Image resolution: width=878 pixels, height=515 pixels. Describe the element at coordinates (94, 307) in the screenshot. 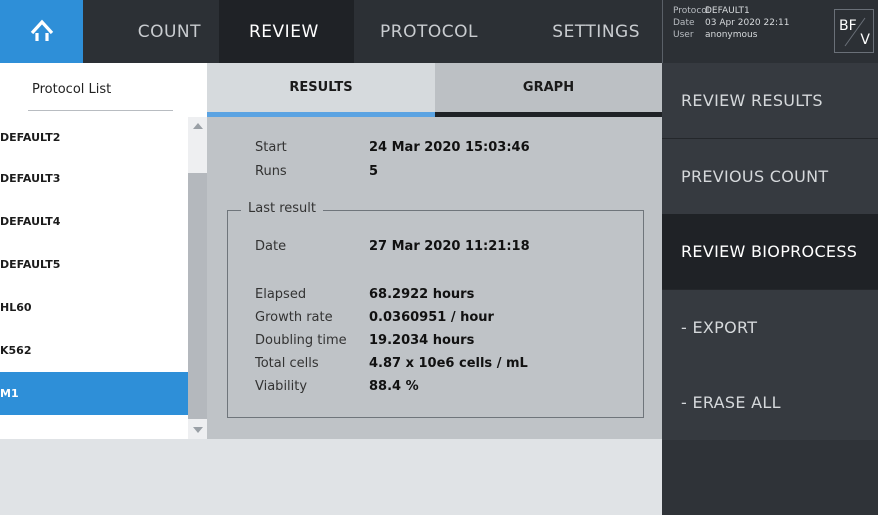

I see `list-item: HL60` at that location.